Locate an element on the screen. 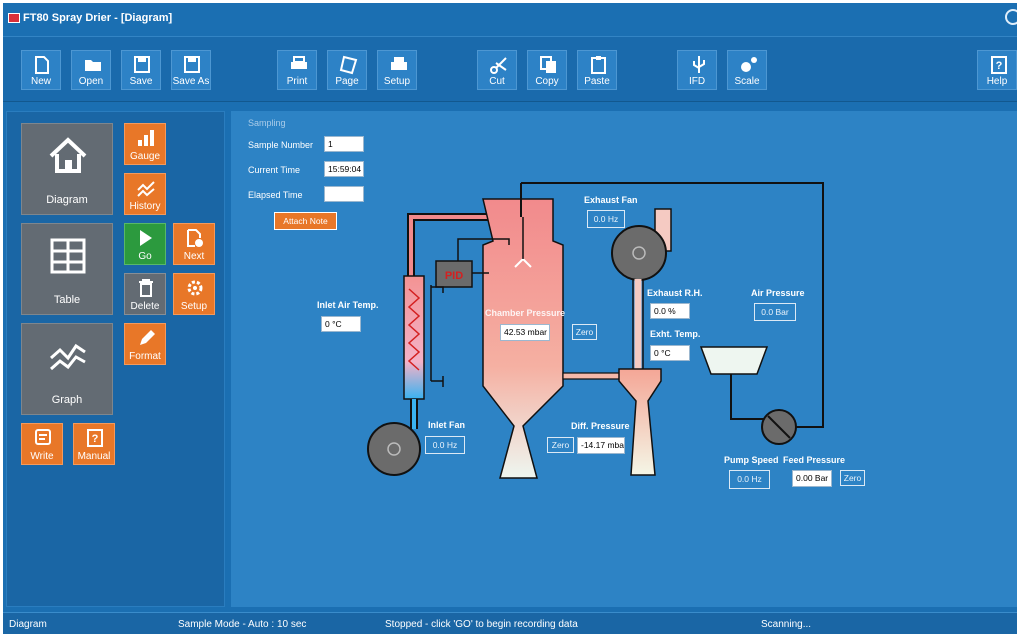 This screenshot has height=634, width=1017. go-button: Go is located at coordinates (145, 244).